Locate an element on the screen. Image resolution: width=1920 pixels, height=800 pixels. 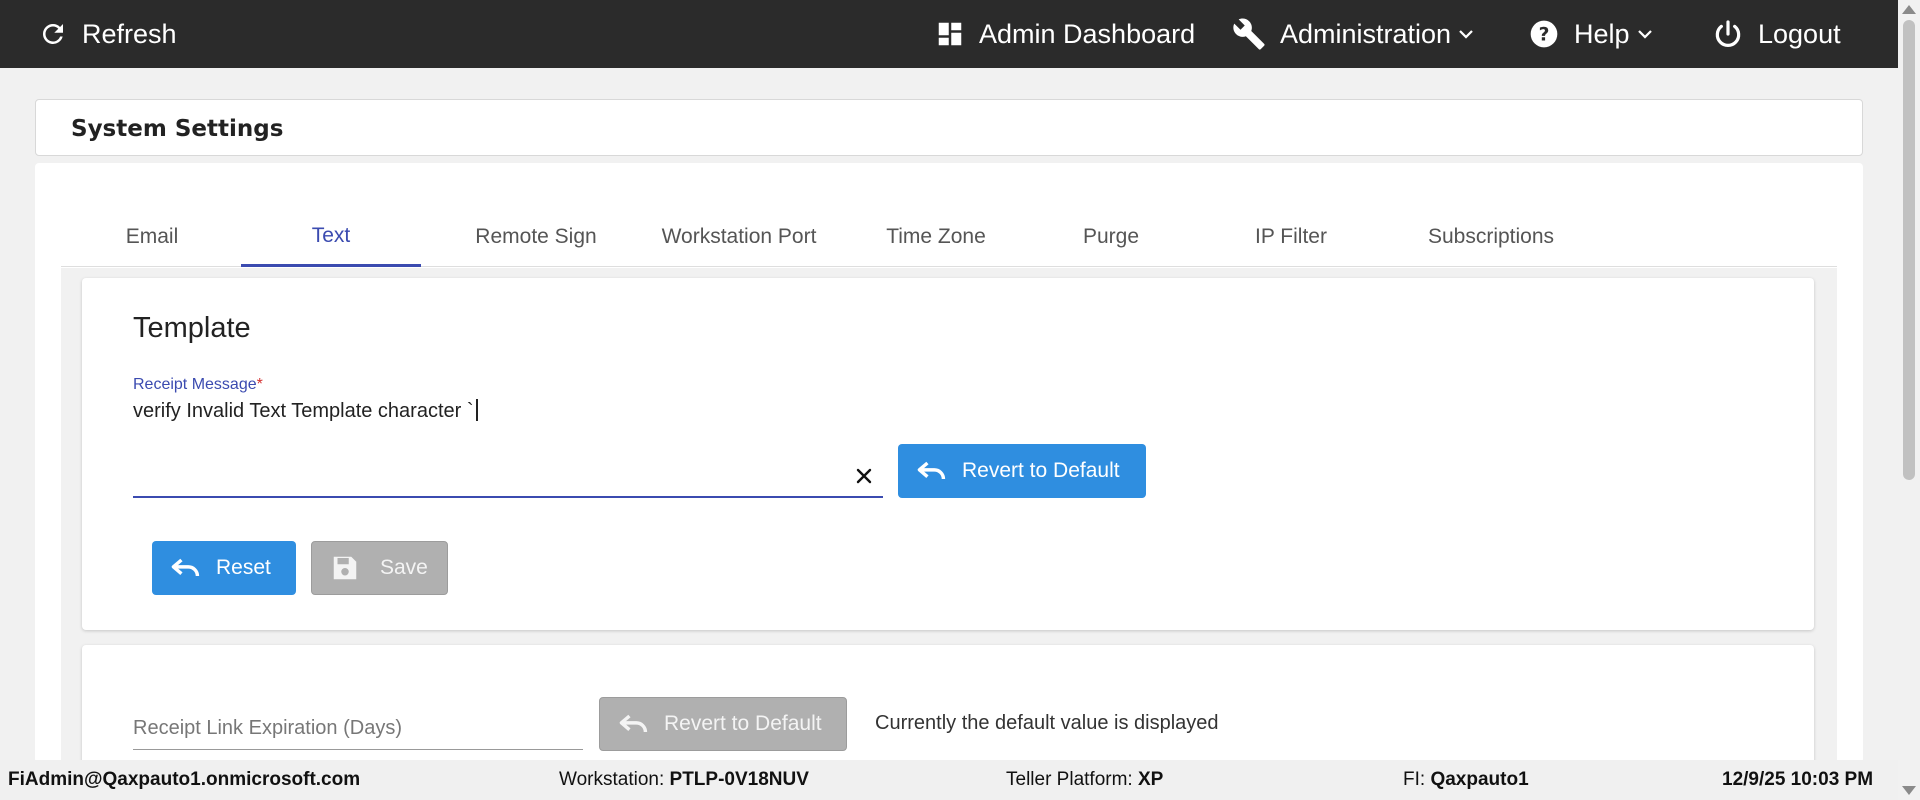
page-title: System Settings is located at coordinates (177, 129).